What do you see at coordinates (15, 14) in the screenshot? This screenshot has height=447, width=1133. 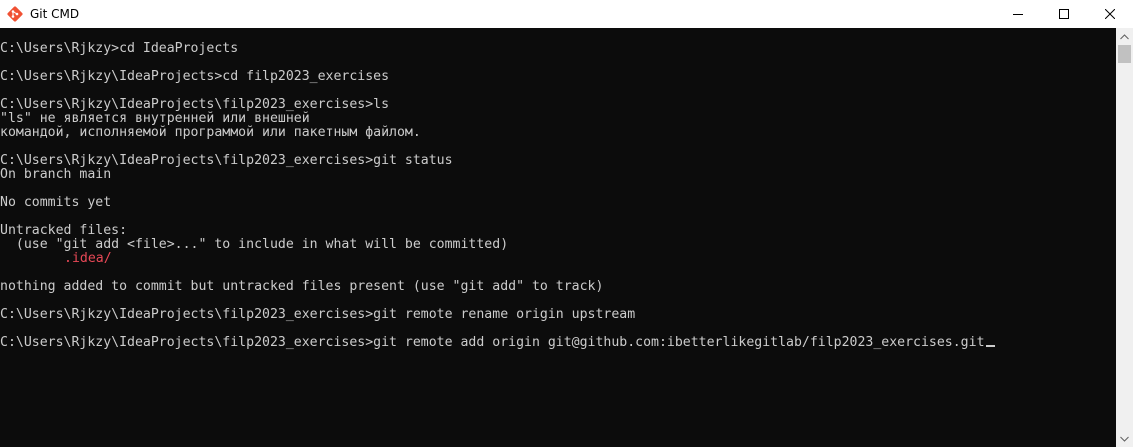 I see `git-logo-icon` at bounding box center [15, 14].